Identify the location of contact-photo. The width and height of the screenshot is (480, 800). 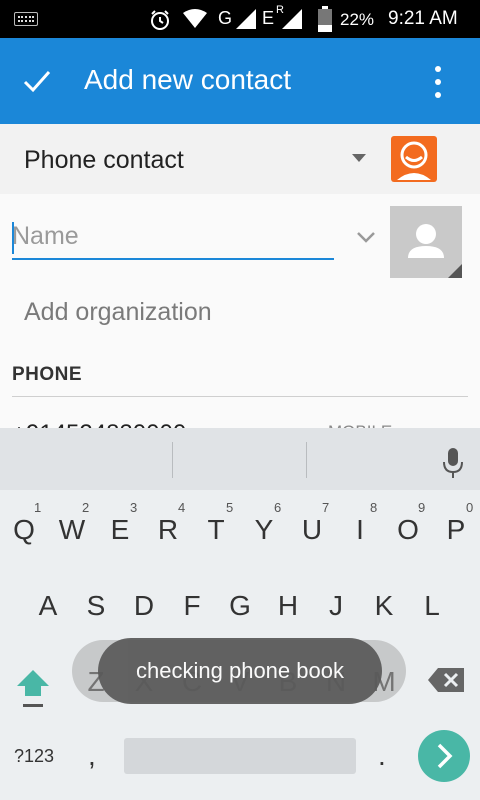
(426, 242).